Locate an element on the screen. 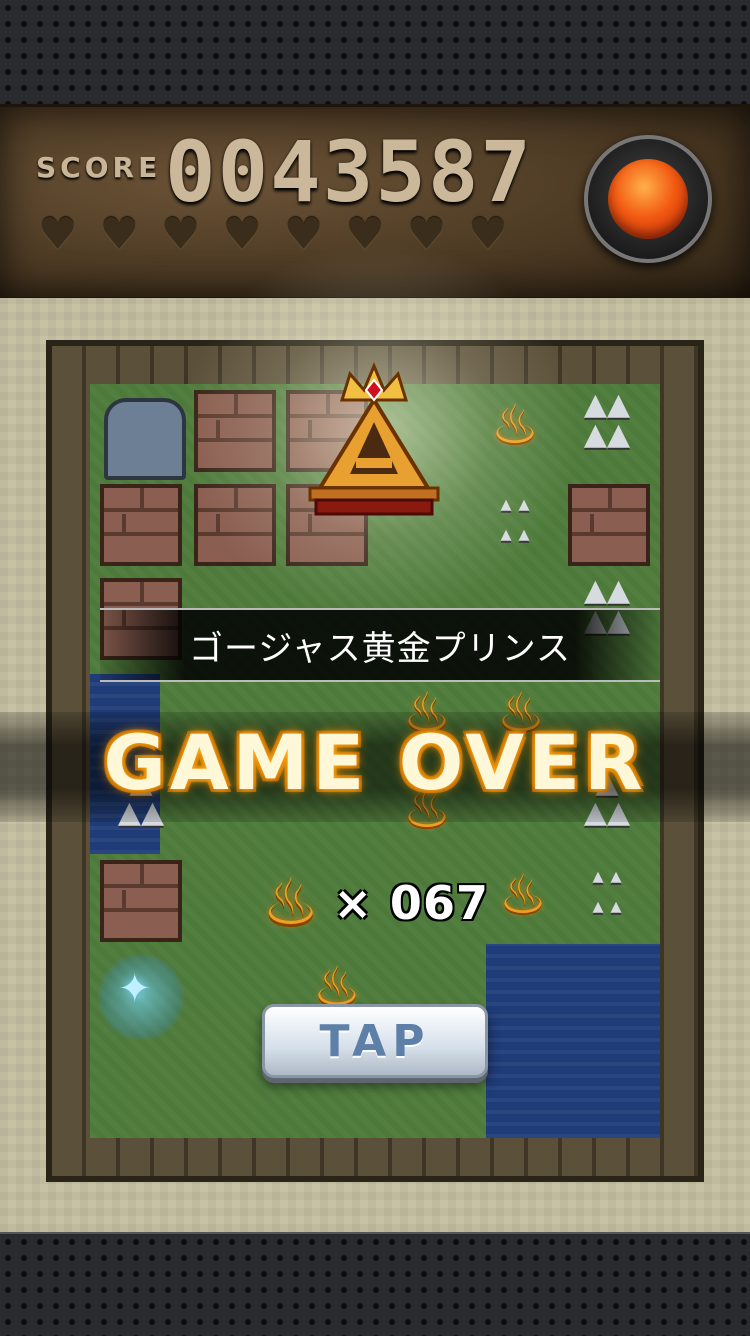 The width and height of the screenshot is (750, 1336). top-metal-bar is located at coordinates (375, 53).